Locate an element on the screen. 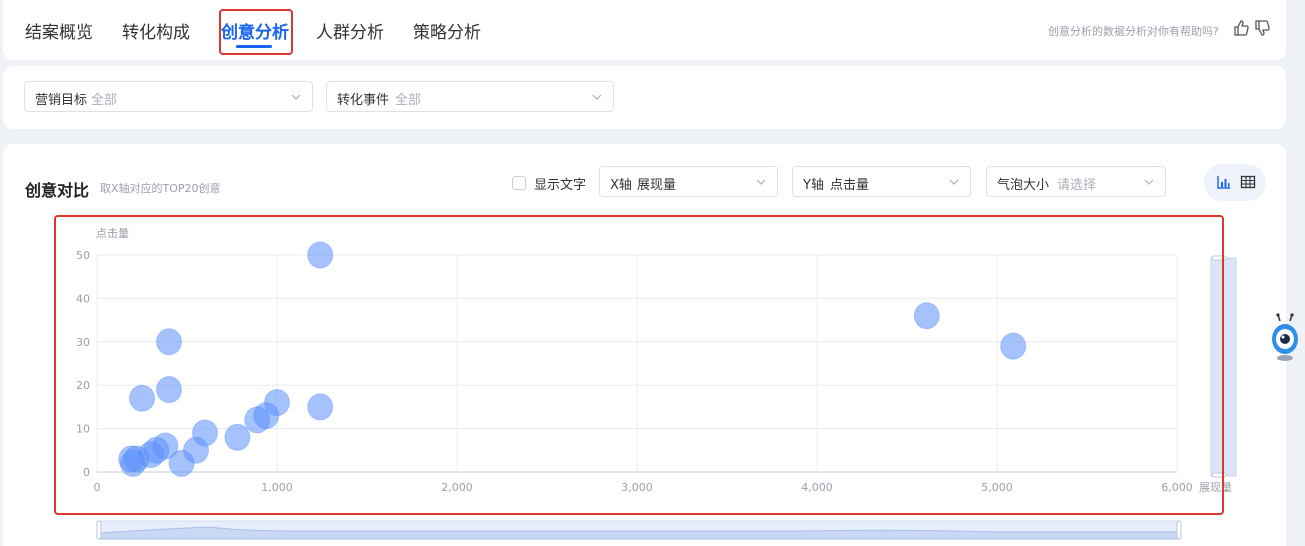 The image size is (1305, 546). x-tick-label: 5,000 is located at coordinates (997, 487).